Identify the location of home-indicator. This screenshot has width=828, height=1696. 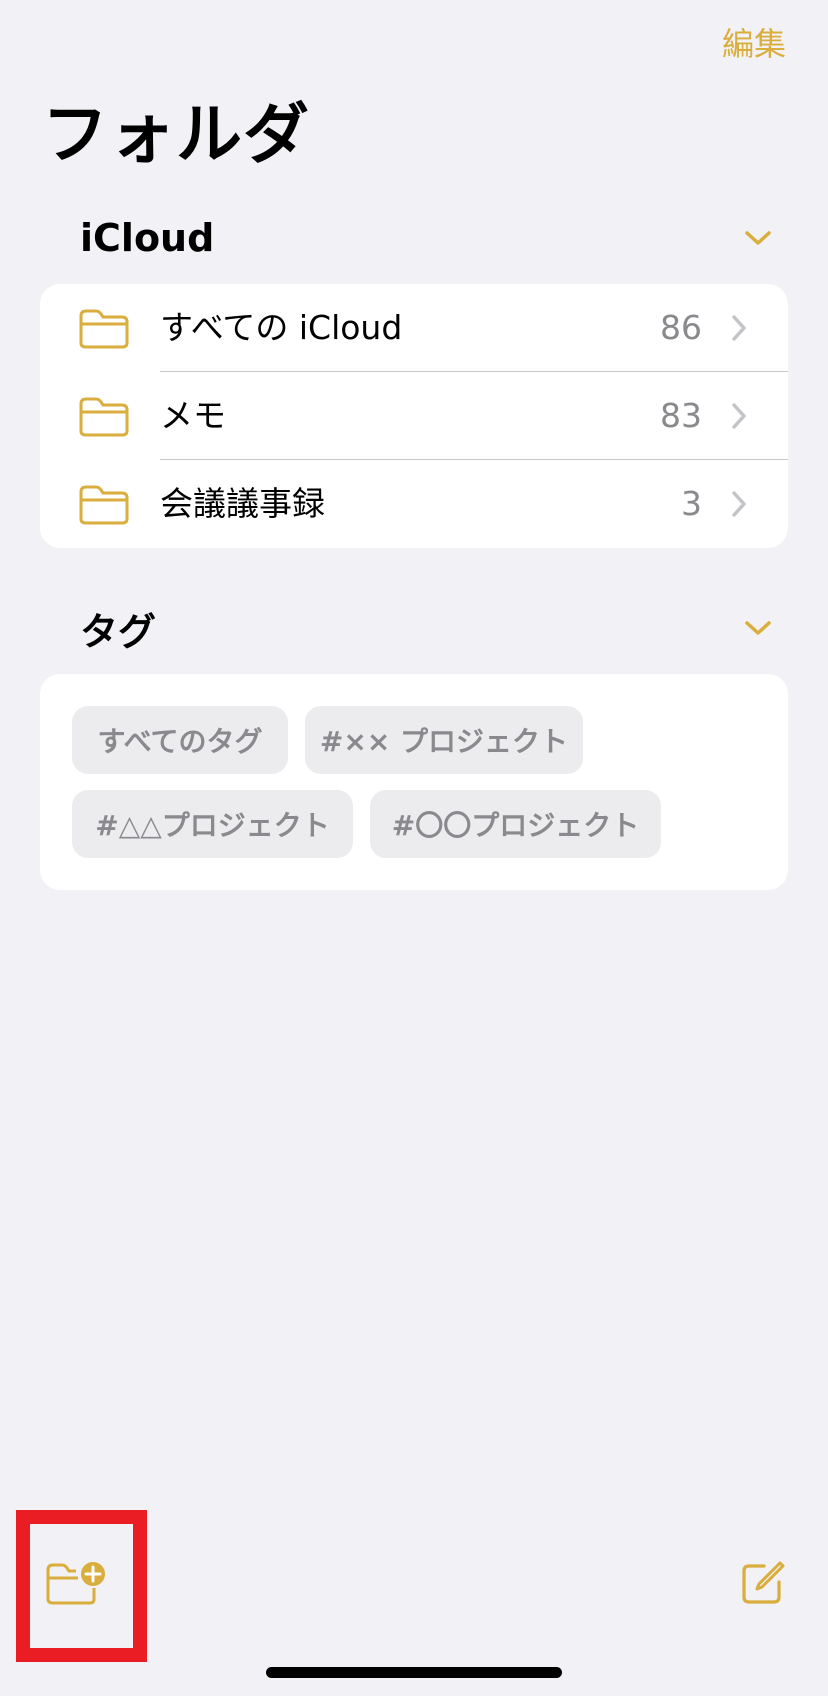
(414, 1672).